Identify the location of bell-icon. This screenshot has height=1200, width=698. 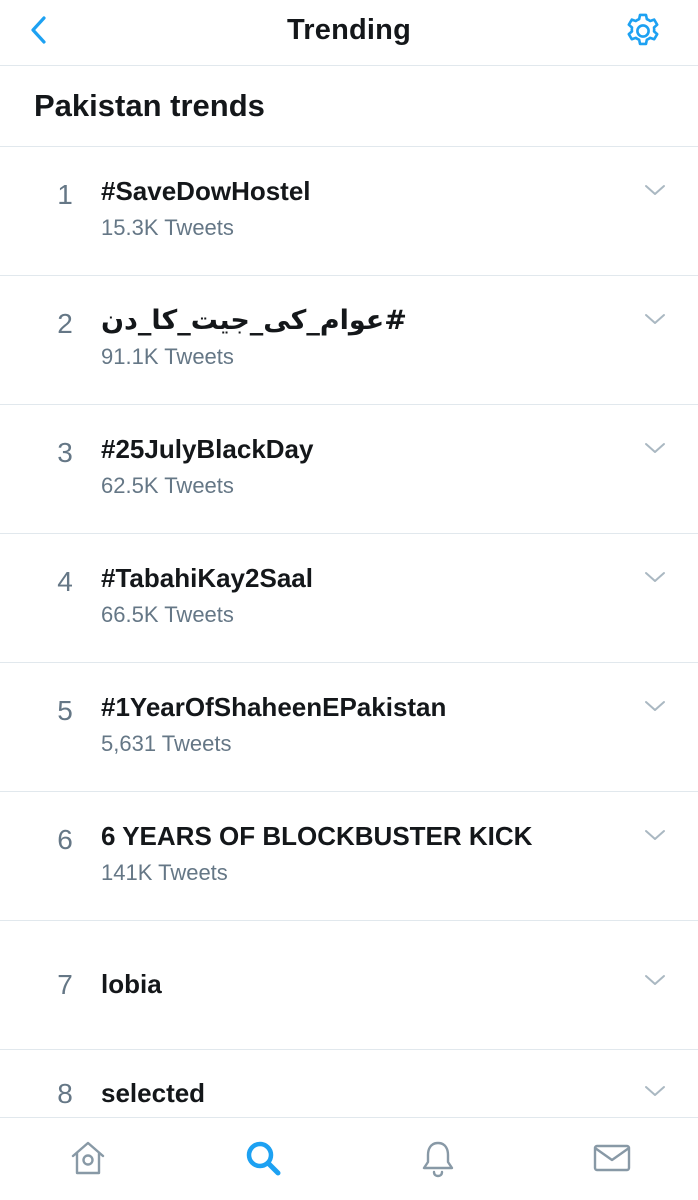
(438, 1159).